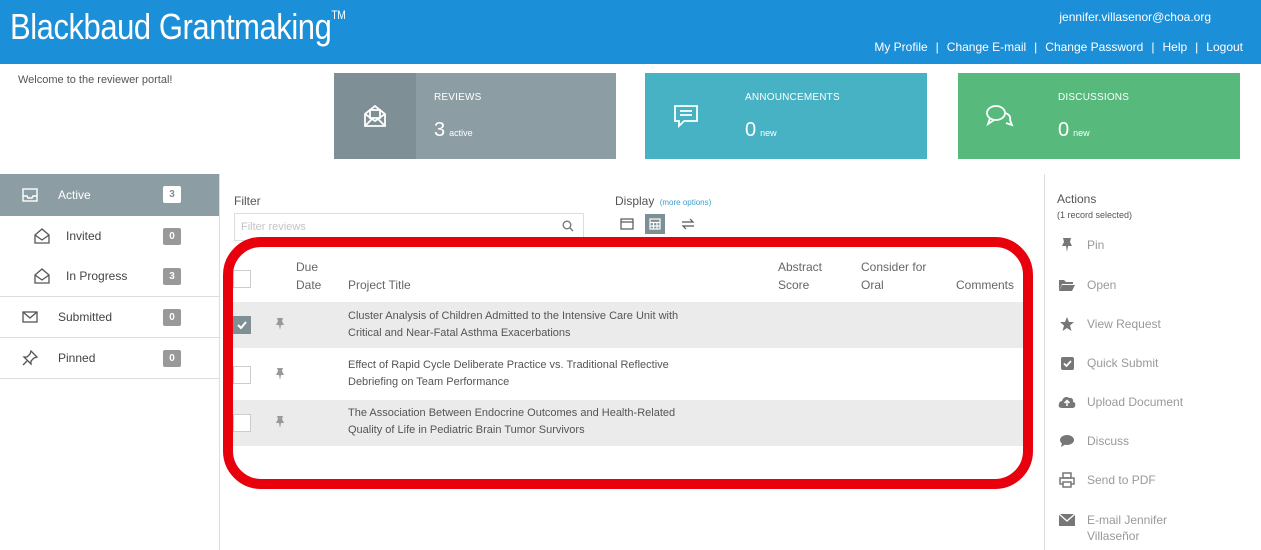 This screenshot has height=550, width=1261. What do you see at coordinates (792, 97) in the screenshot?
I see `announcements-tile-title: ANNOUNCEMENTS` at bounding box center [792, 97].